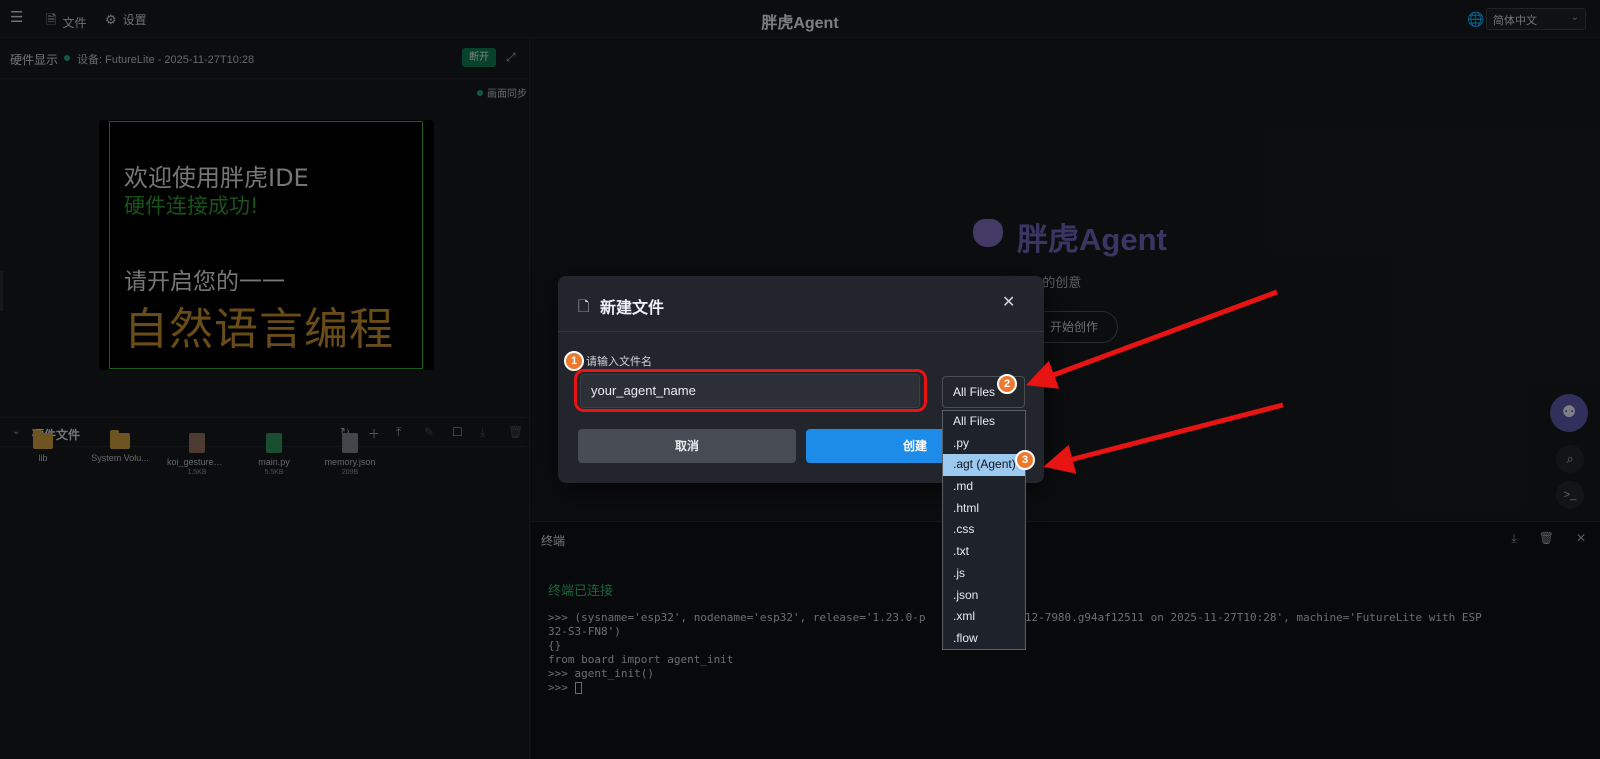 The width and height of the screenshot is (1600, 759). I want to click on step-badge-3: 3, so click(1025, 460).